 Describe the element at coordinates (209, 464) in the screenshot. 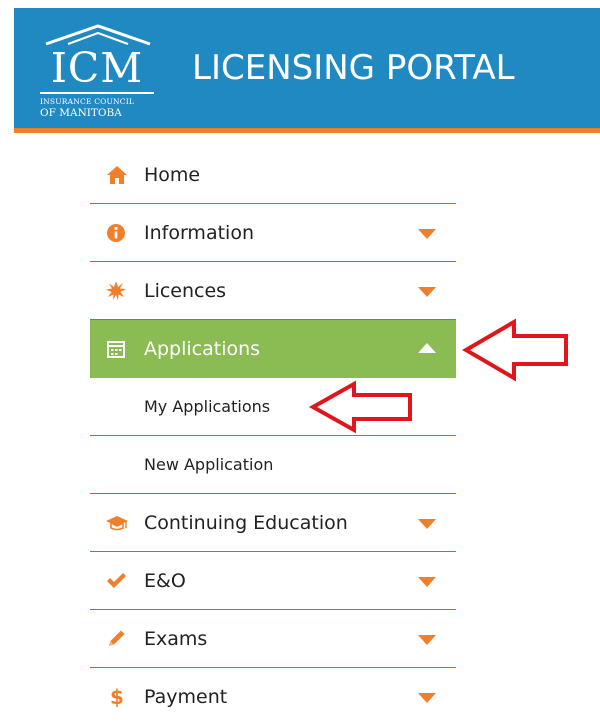

I see `submenu-item-label: New Application` at that location.